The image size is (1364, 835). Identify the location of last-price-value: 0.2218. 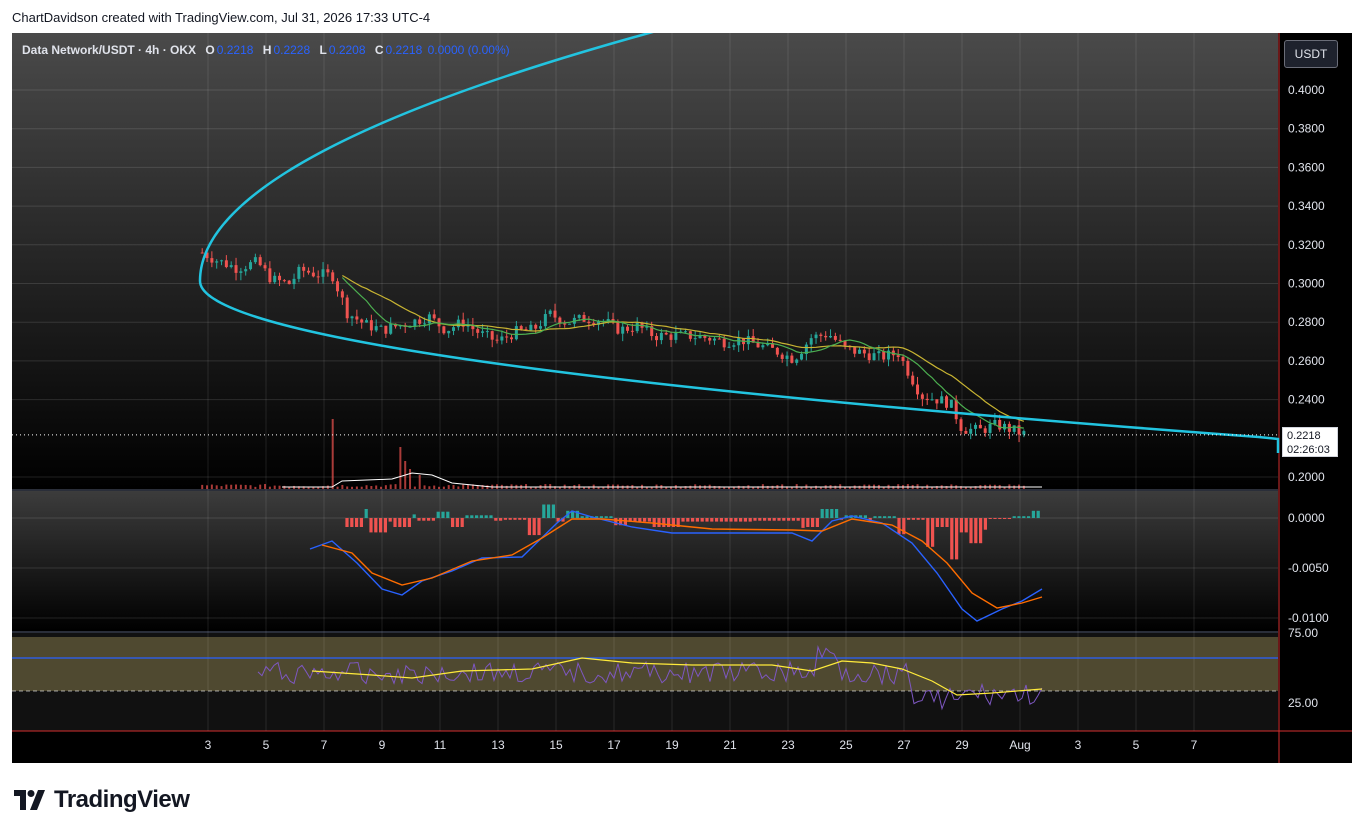
(1304, 436).